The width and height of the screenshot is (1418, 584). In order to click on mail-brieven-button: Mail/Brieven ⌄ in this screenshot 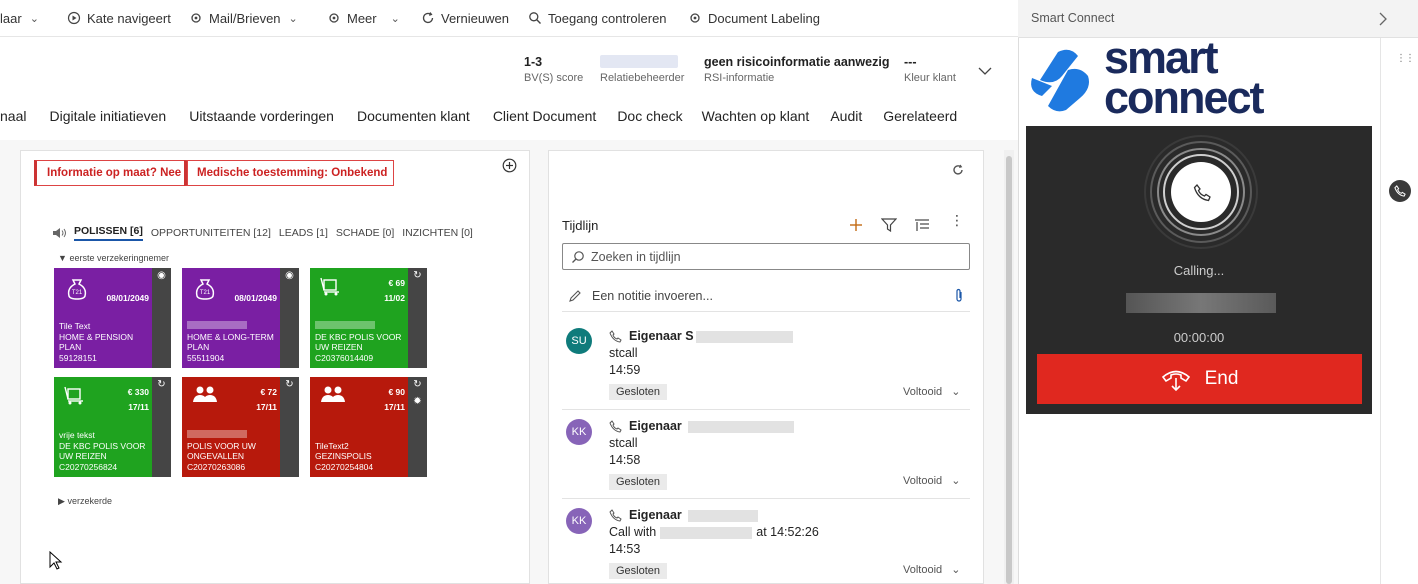, I will do `click(243, 18)`.